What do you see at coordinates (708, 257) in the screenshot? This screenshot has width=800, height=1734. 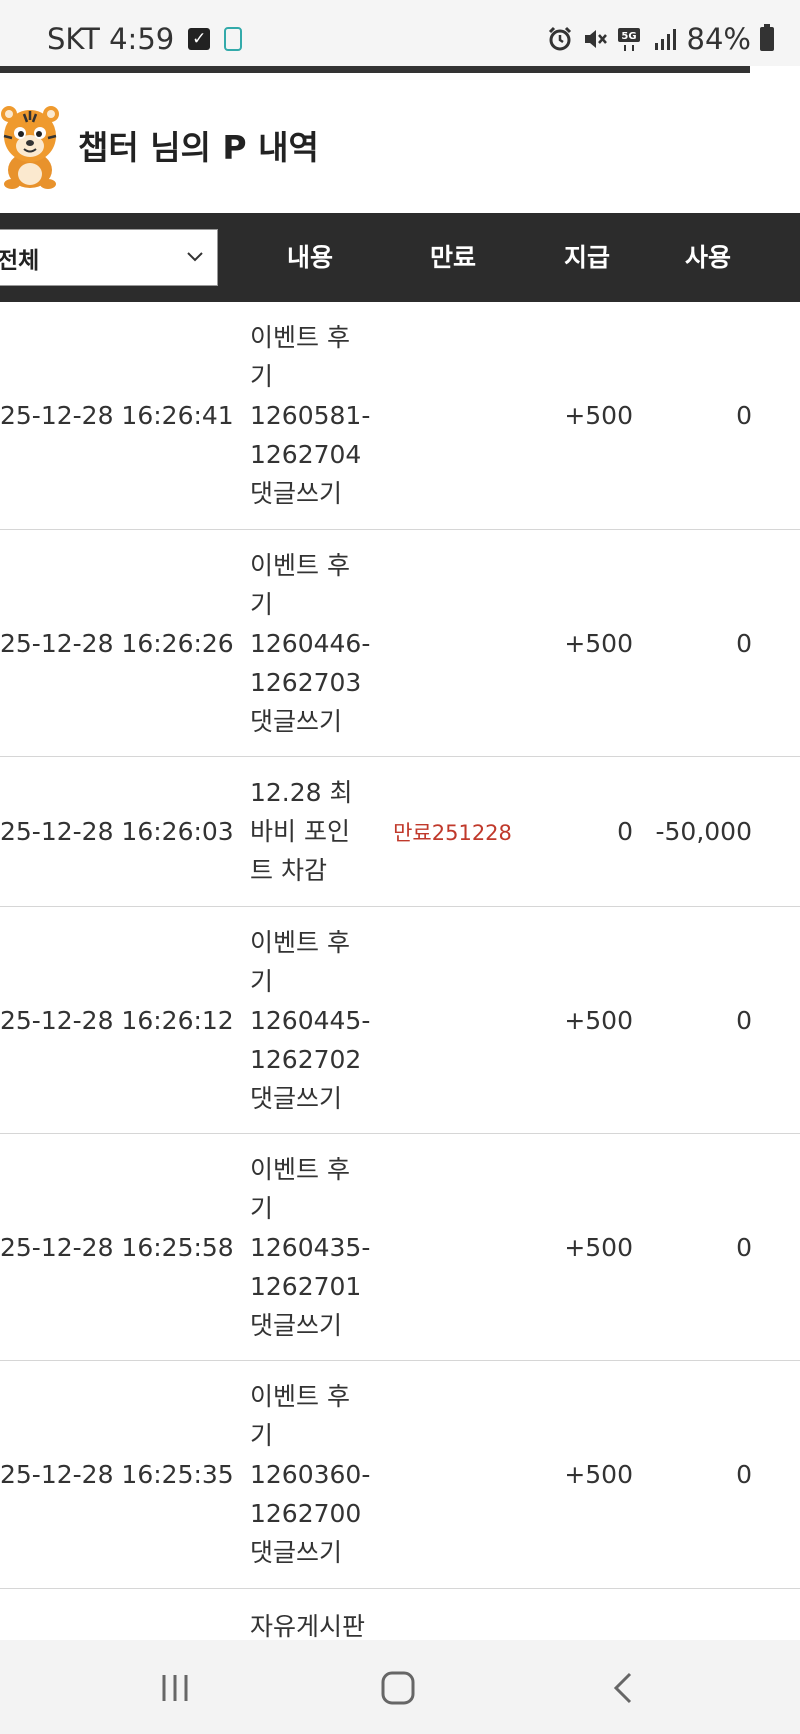 I see `column-header-use: 사용` at bounding box center [708, 257].